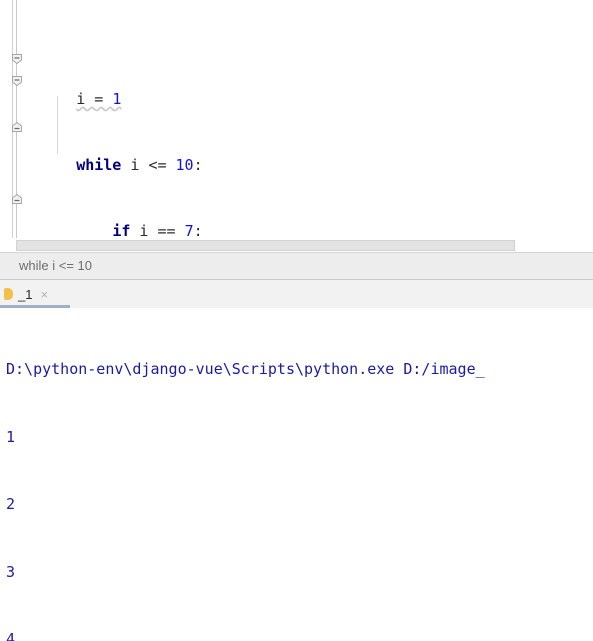 The height and width of the screenshot is (641, 593). What do you see at coordinates (296, 294) in the screenshot?
I see `run-toolwindow-tabbar: _1 ×` at bounding box center [296, 294].